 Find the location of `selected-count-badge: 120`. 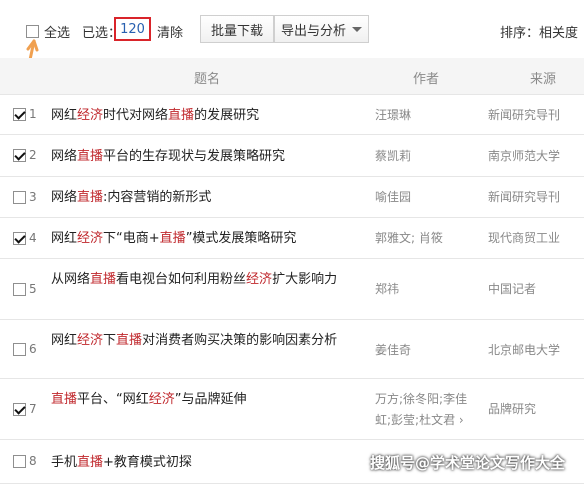

selected-count-badge: 120 is located at coordinates (132, 29).